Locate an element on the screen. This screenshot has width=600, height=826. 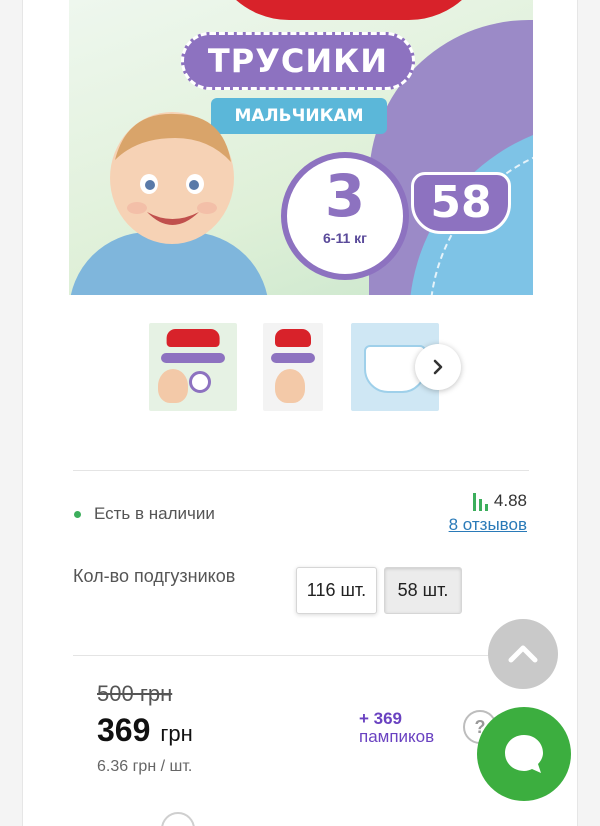
chevron-up-icon is located at coordinates (523, 654).